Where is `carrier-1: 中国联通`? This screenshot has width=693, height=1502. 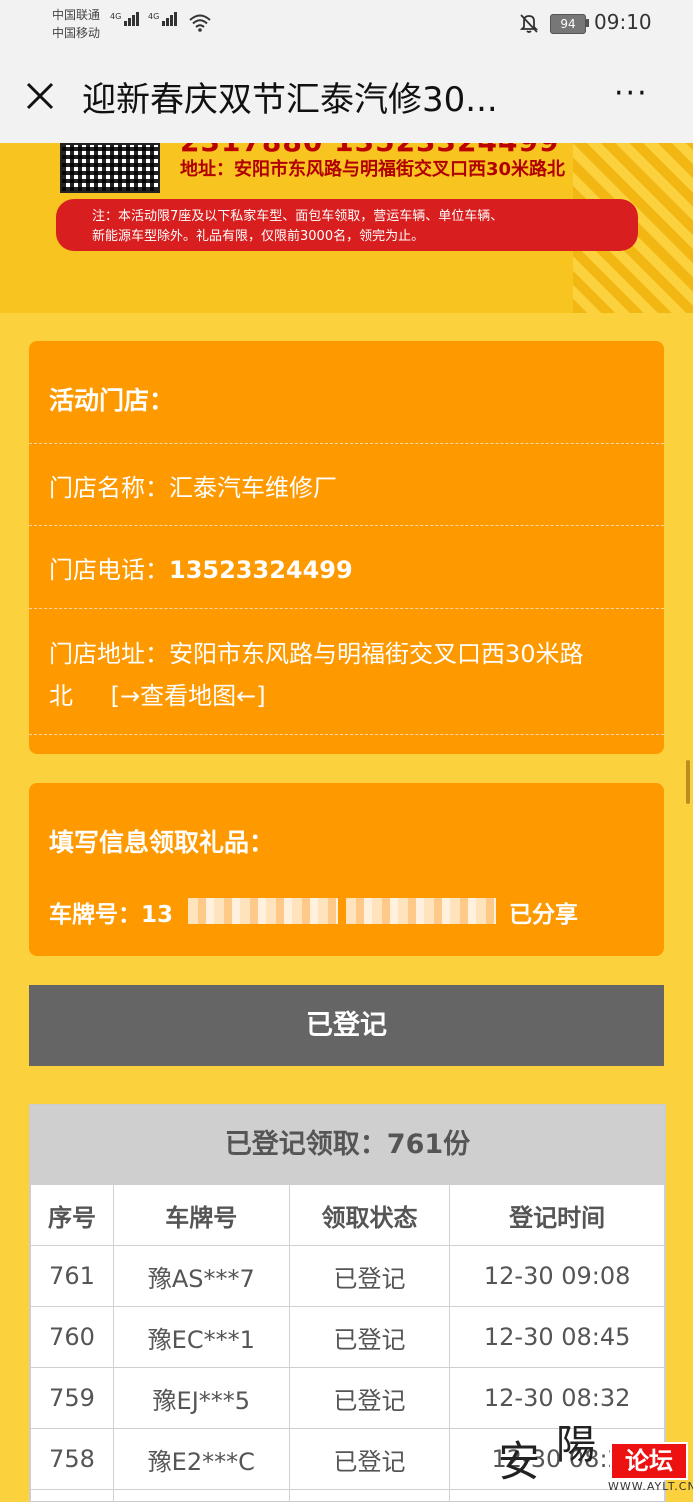 carrier-1: 中国联通 is located at coordinates (76, 15).